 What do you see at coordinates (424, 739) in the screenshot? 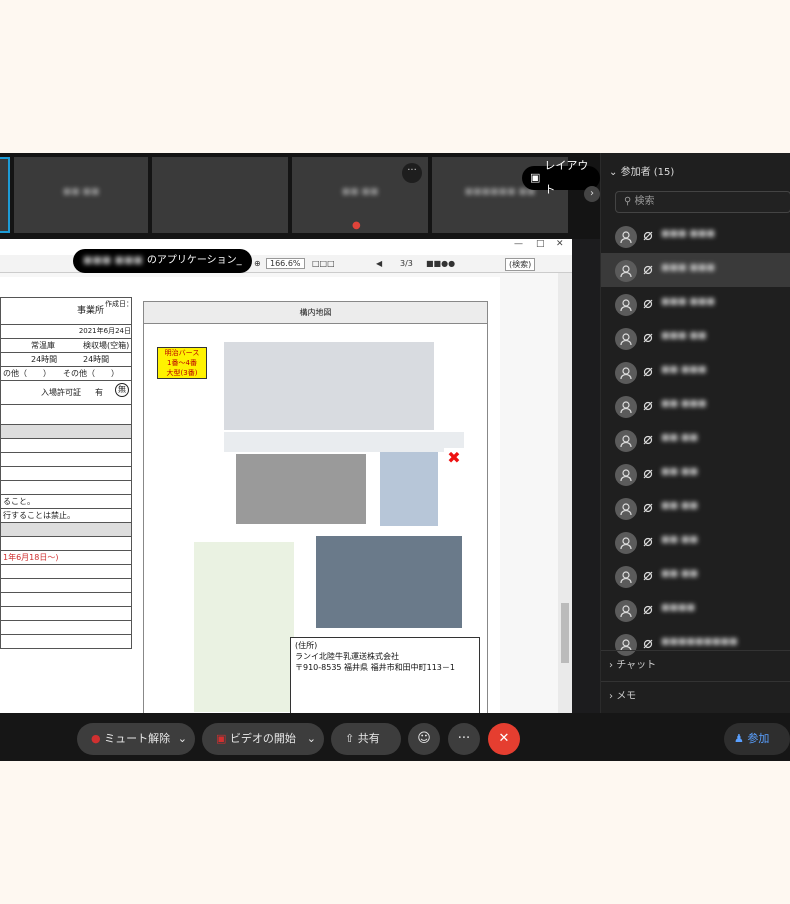
I see `reaction-button: ☺` at bounding box center [424, 739].